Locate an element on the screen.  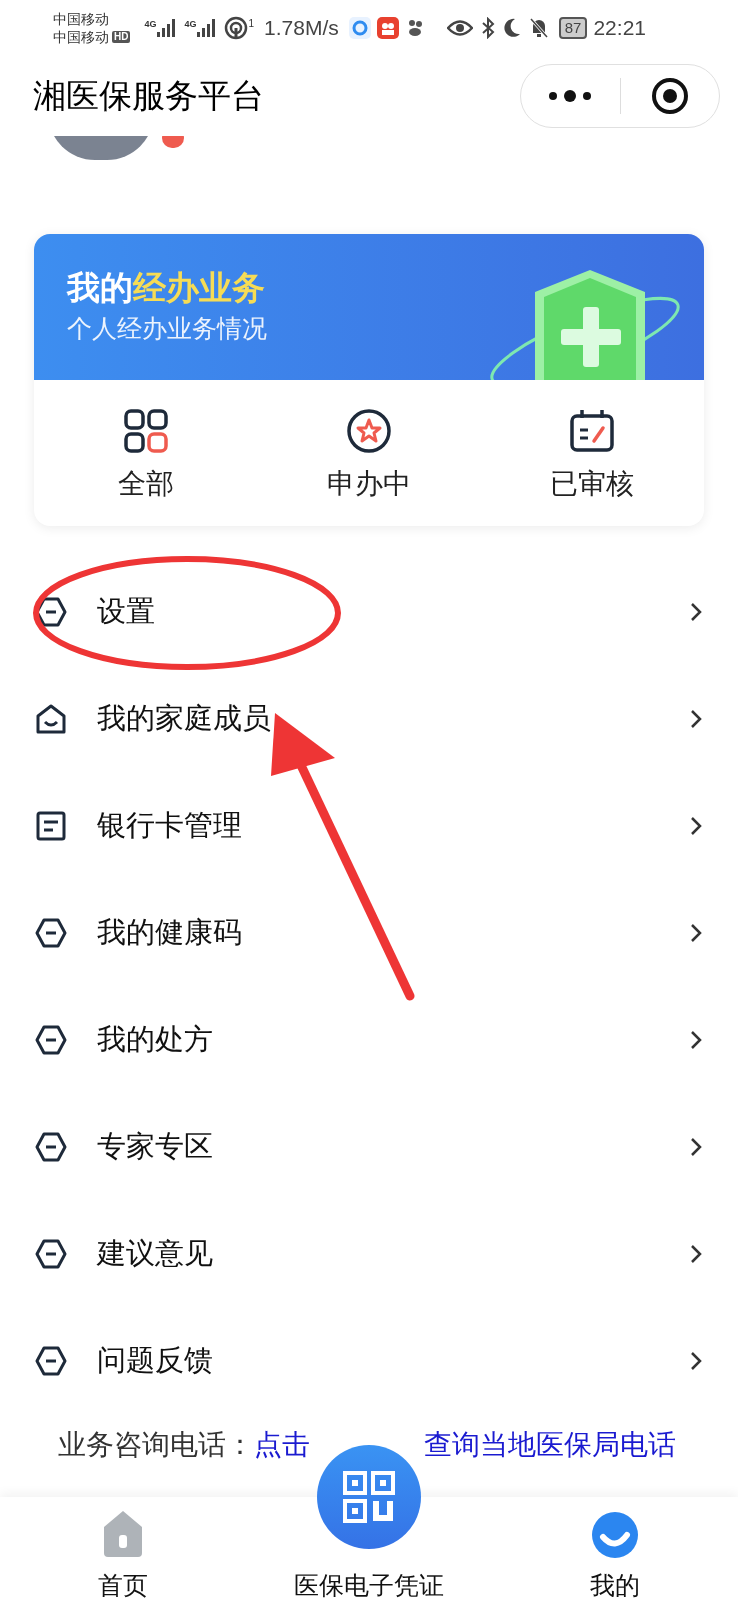
menu-item: 建议意见 is located at coordinates (369, 1253).